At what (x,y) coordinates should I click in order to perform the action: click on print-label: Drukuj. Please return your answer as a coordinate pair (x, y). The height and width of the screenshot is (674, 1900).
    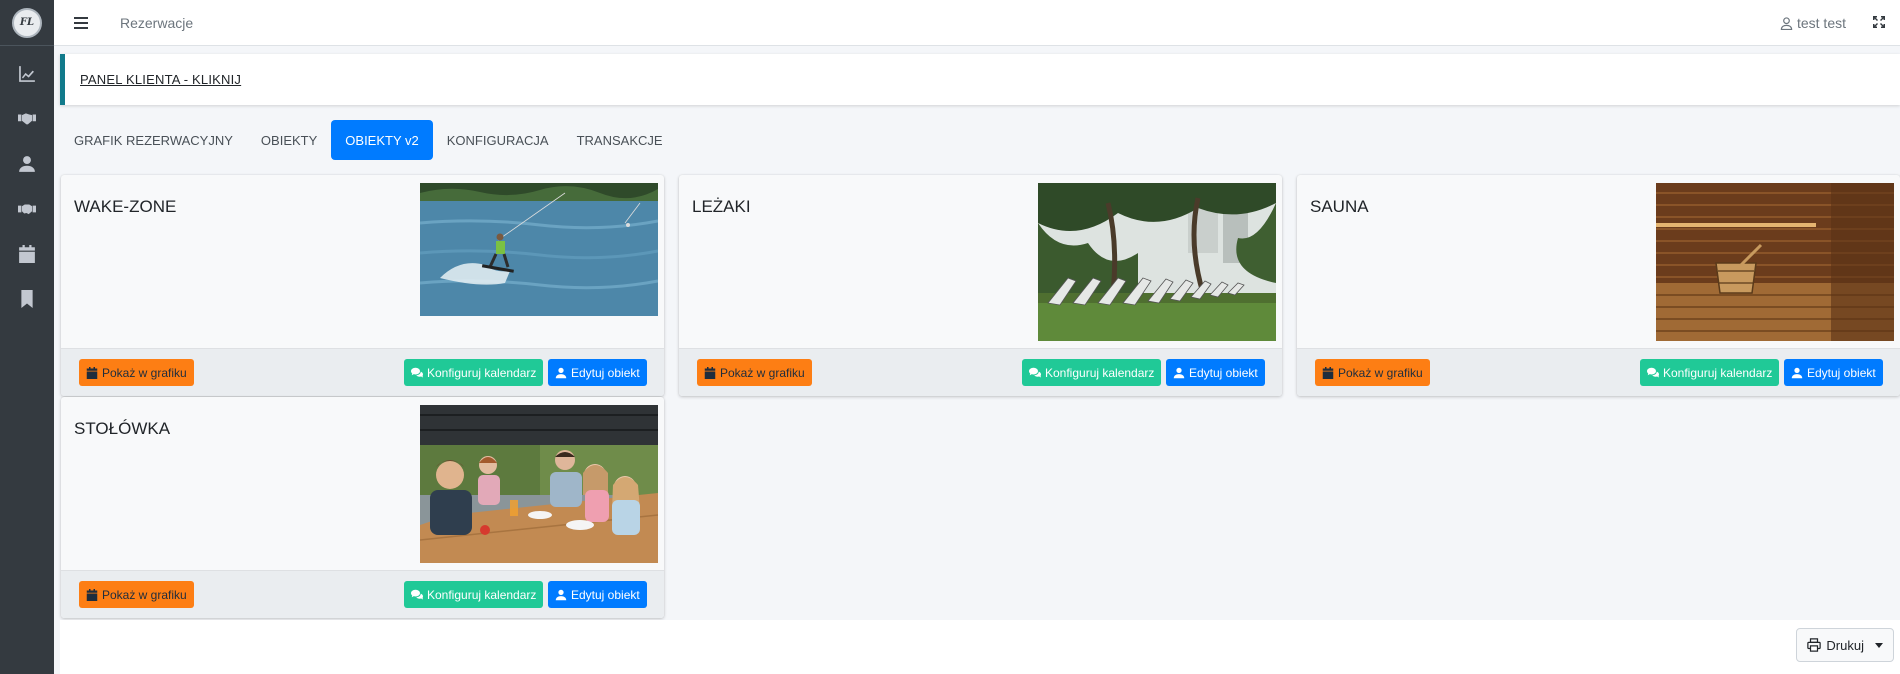
    Looking at the image, I should click on (1845, 645).